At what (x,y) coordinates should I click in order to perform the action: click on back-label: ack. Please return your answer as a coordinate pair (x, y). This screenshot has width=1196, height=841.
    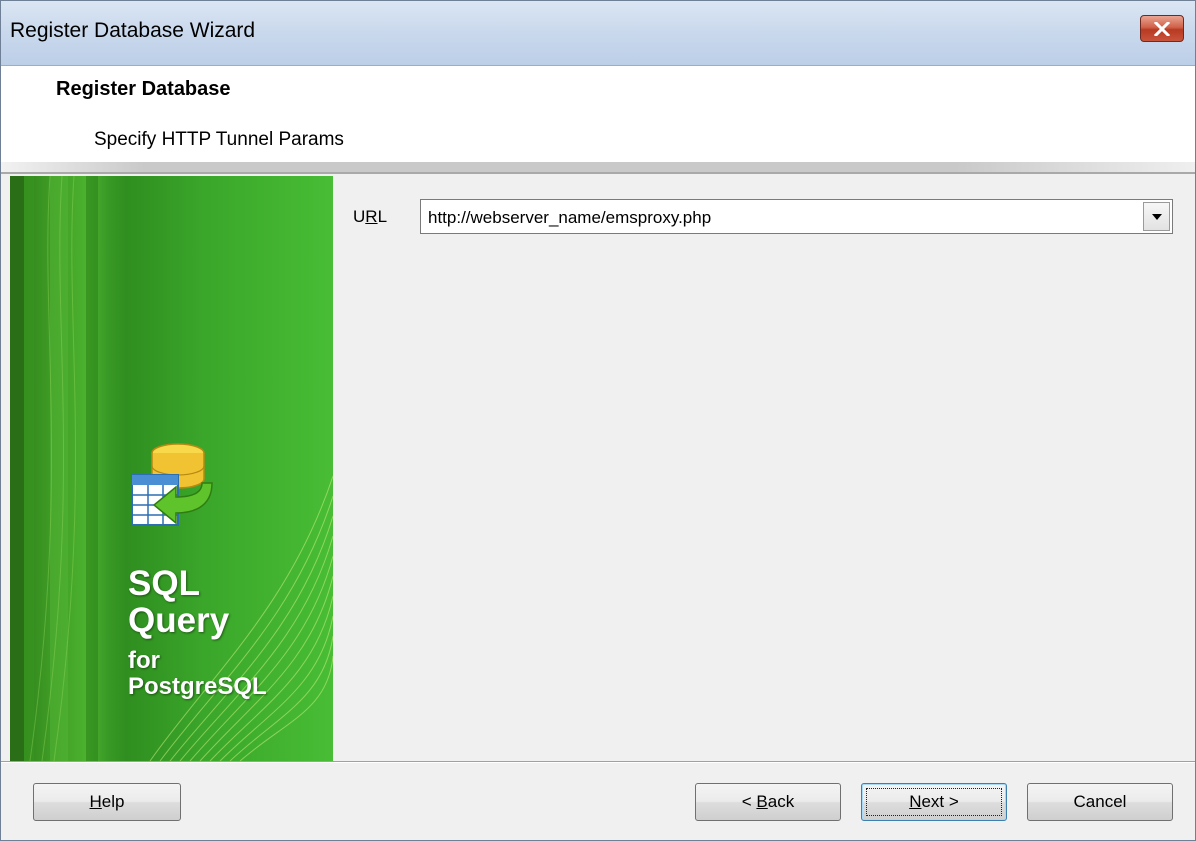
    Looking at the image, I should click on (781, 801).